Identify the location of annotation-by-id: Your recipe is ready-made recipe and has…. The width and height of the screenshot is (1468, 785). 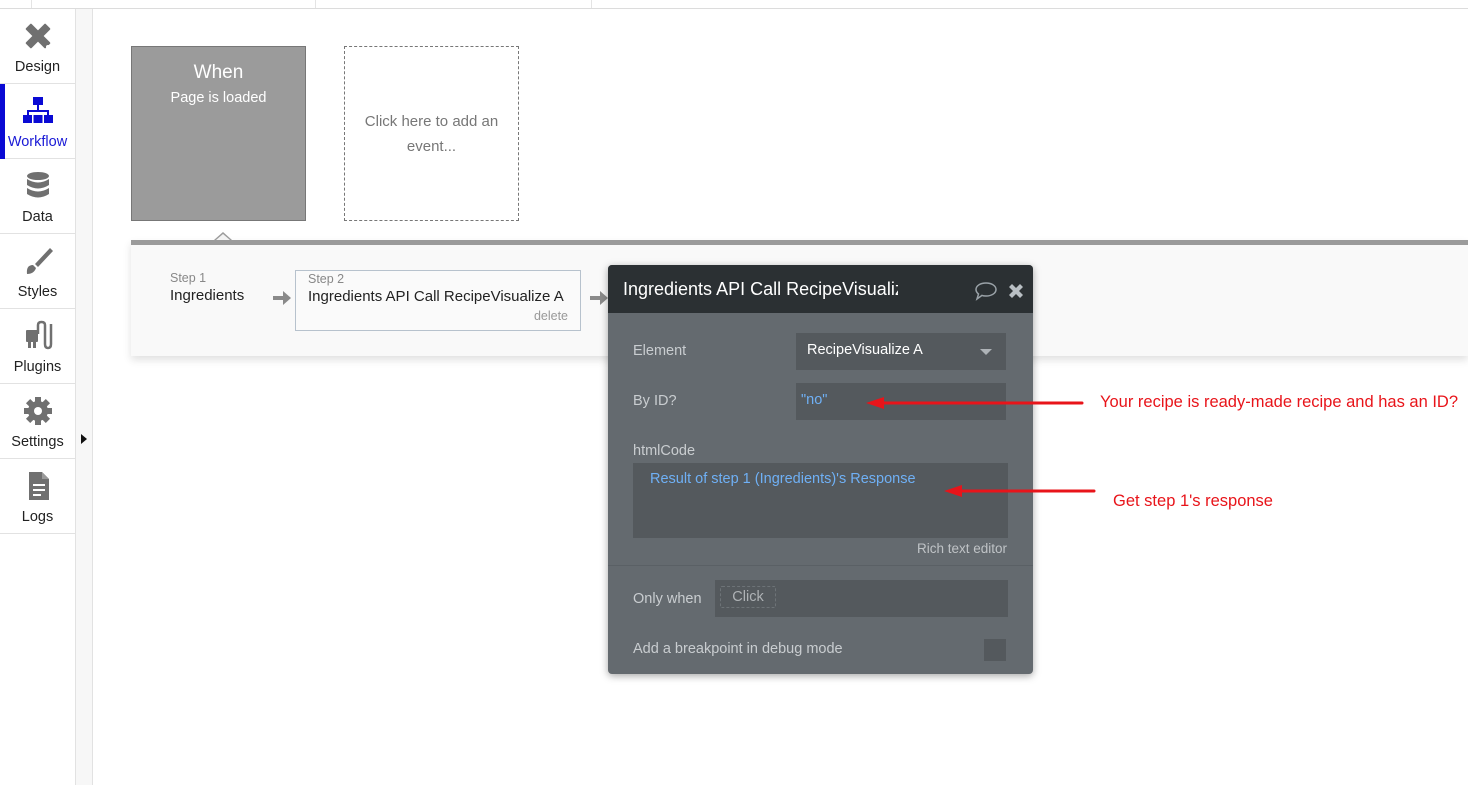
(1279, 402).